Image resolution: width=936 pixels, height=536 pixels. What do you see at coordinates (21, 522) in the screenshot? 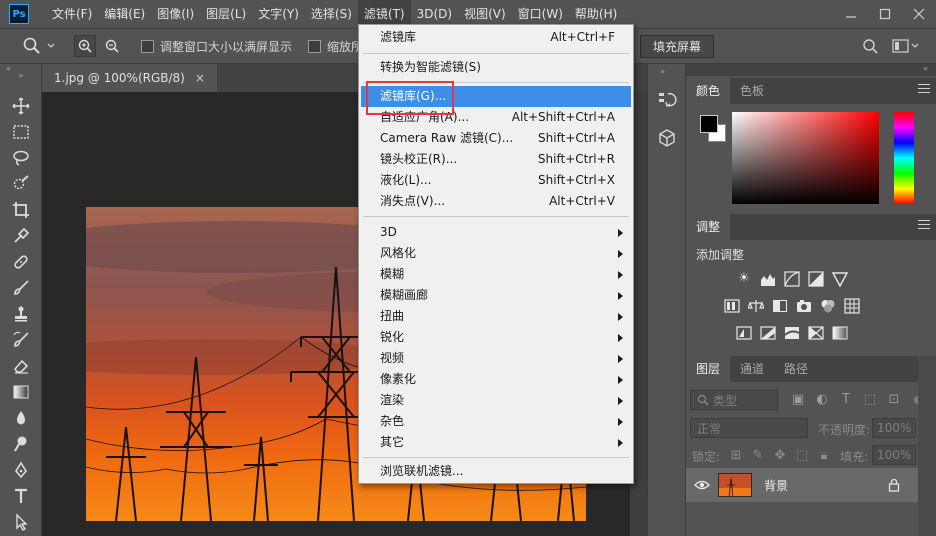
I see `path-selection-tool-icon` at bounding box center [21, 522].